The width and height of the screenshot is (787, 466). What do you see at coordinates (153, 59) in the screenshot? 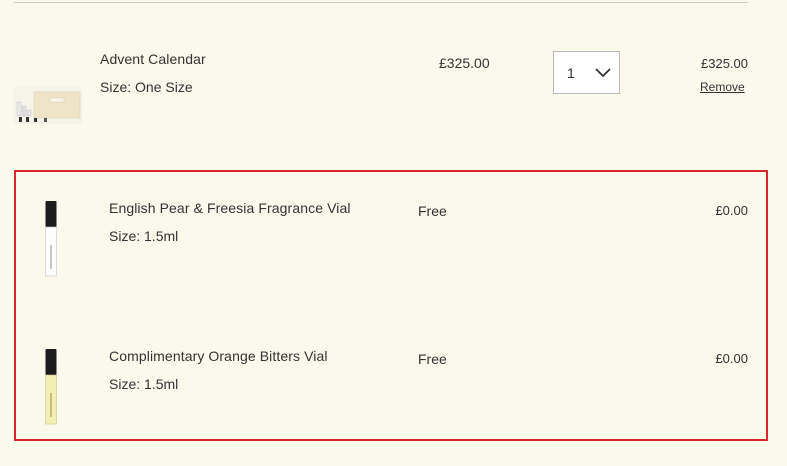
I see `item-name: Advent Calendar` at bounding box center [153, 59].